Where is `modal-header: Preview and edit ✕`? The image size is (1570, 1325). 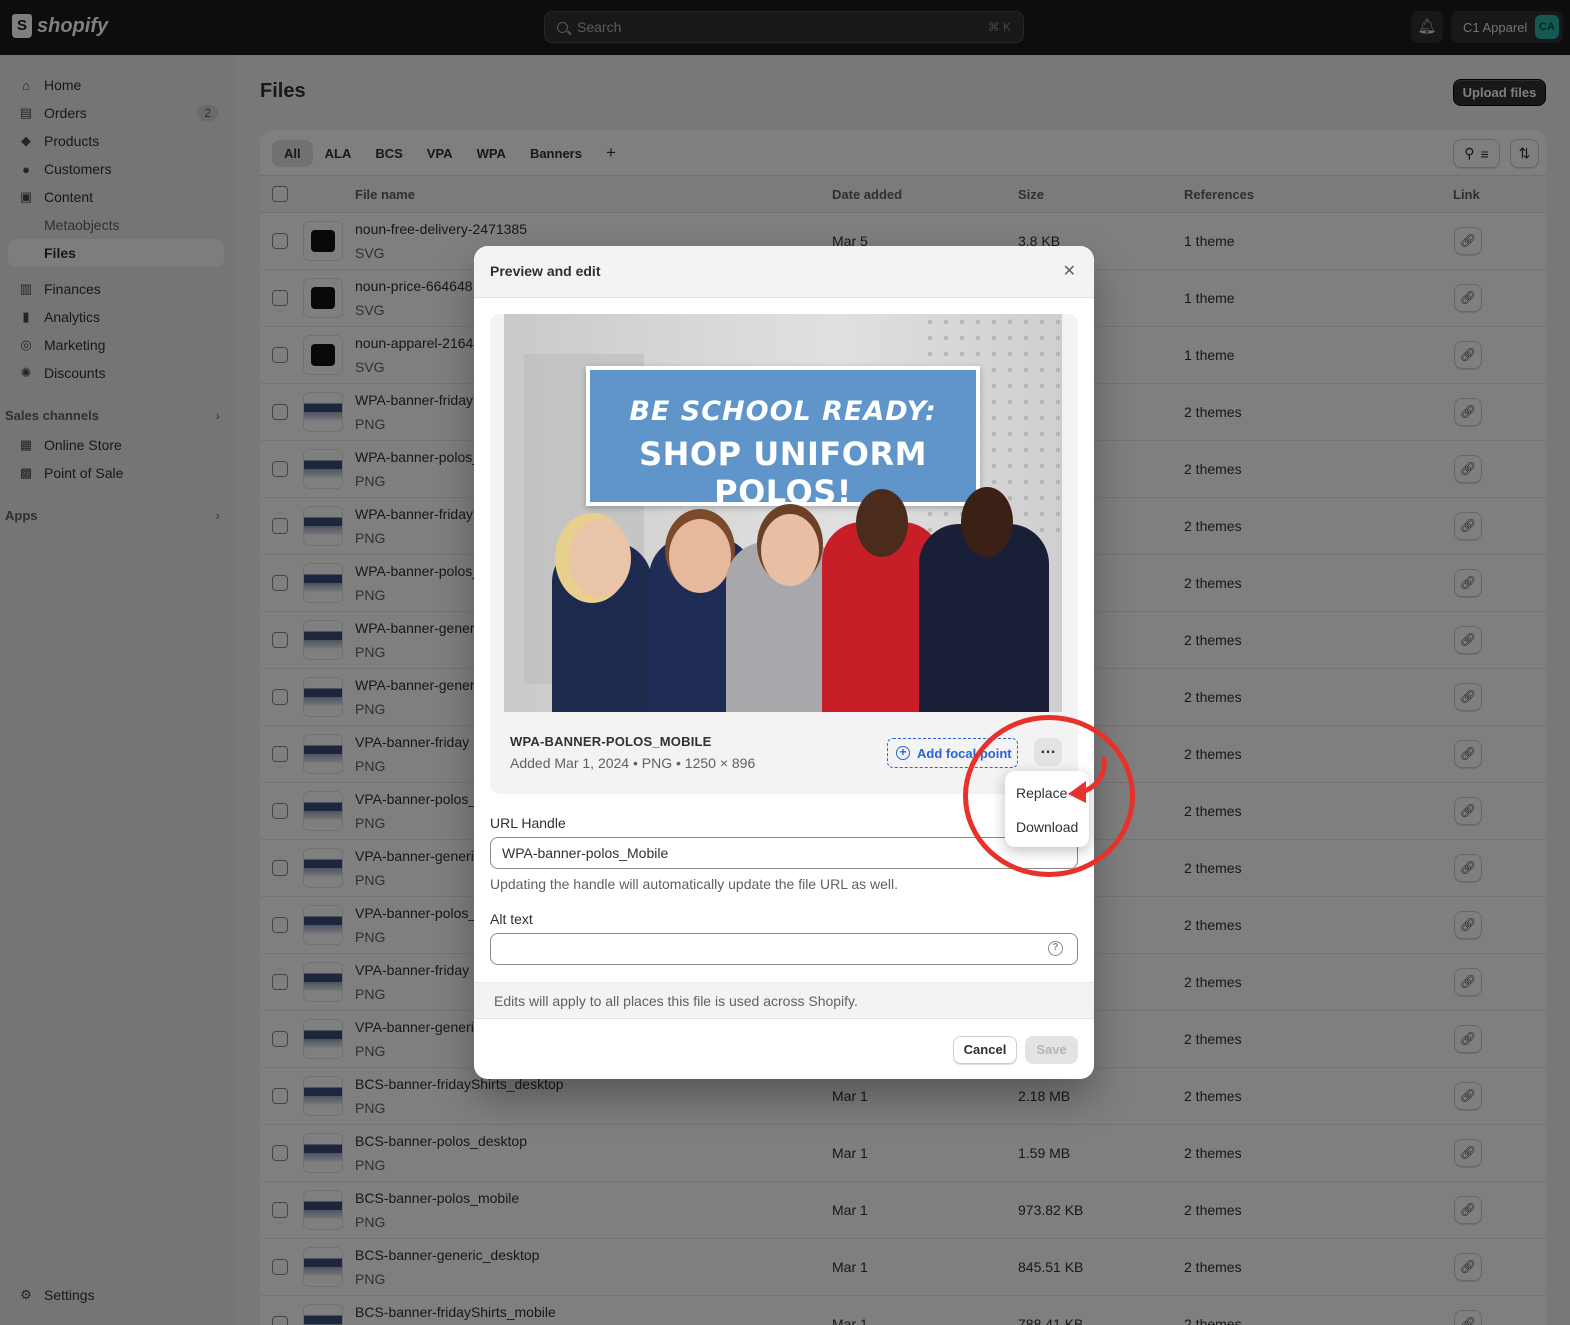
modal-header: Preview and edit ✕ is located at coordinates (784, 272).